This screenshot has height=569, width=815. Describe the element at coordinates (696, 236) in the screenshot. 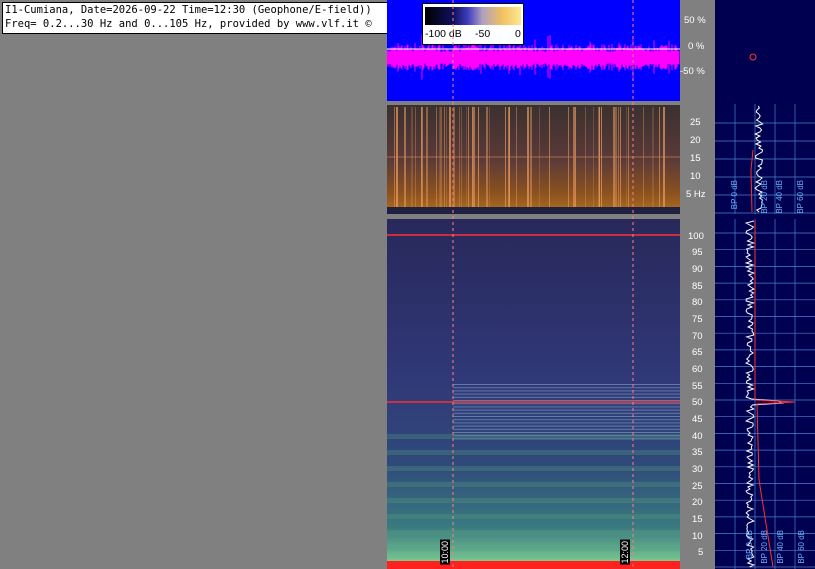

I see `high-tick: 100` at that location.